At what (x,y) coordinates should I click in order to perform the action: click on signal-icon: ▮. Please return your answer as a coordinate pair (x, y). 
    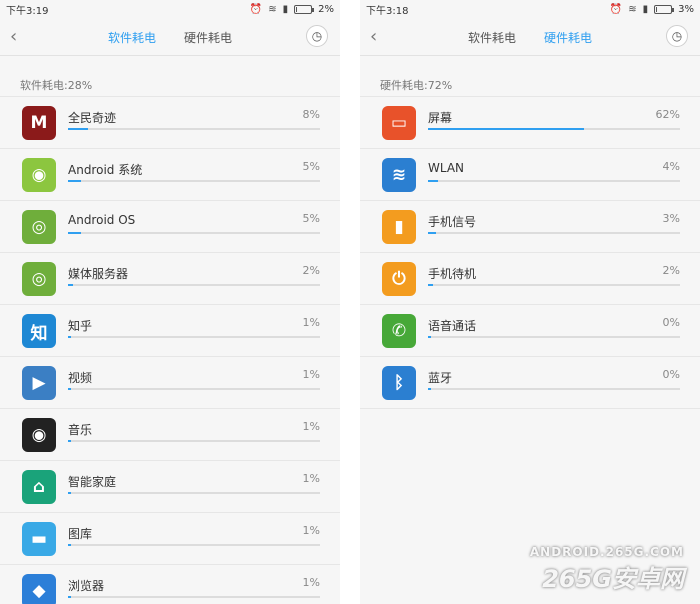
    Looking at the image, I should click on (399, 227).